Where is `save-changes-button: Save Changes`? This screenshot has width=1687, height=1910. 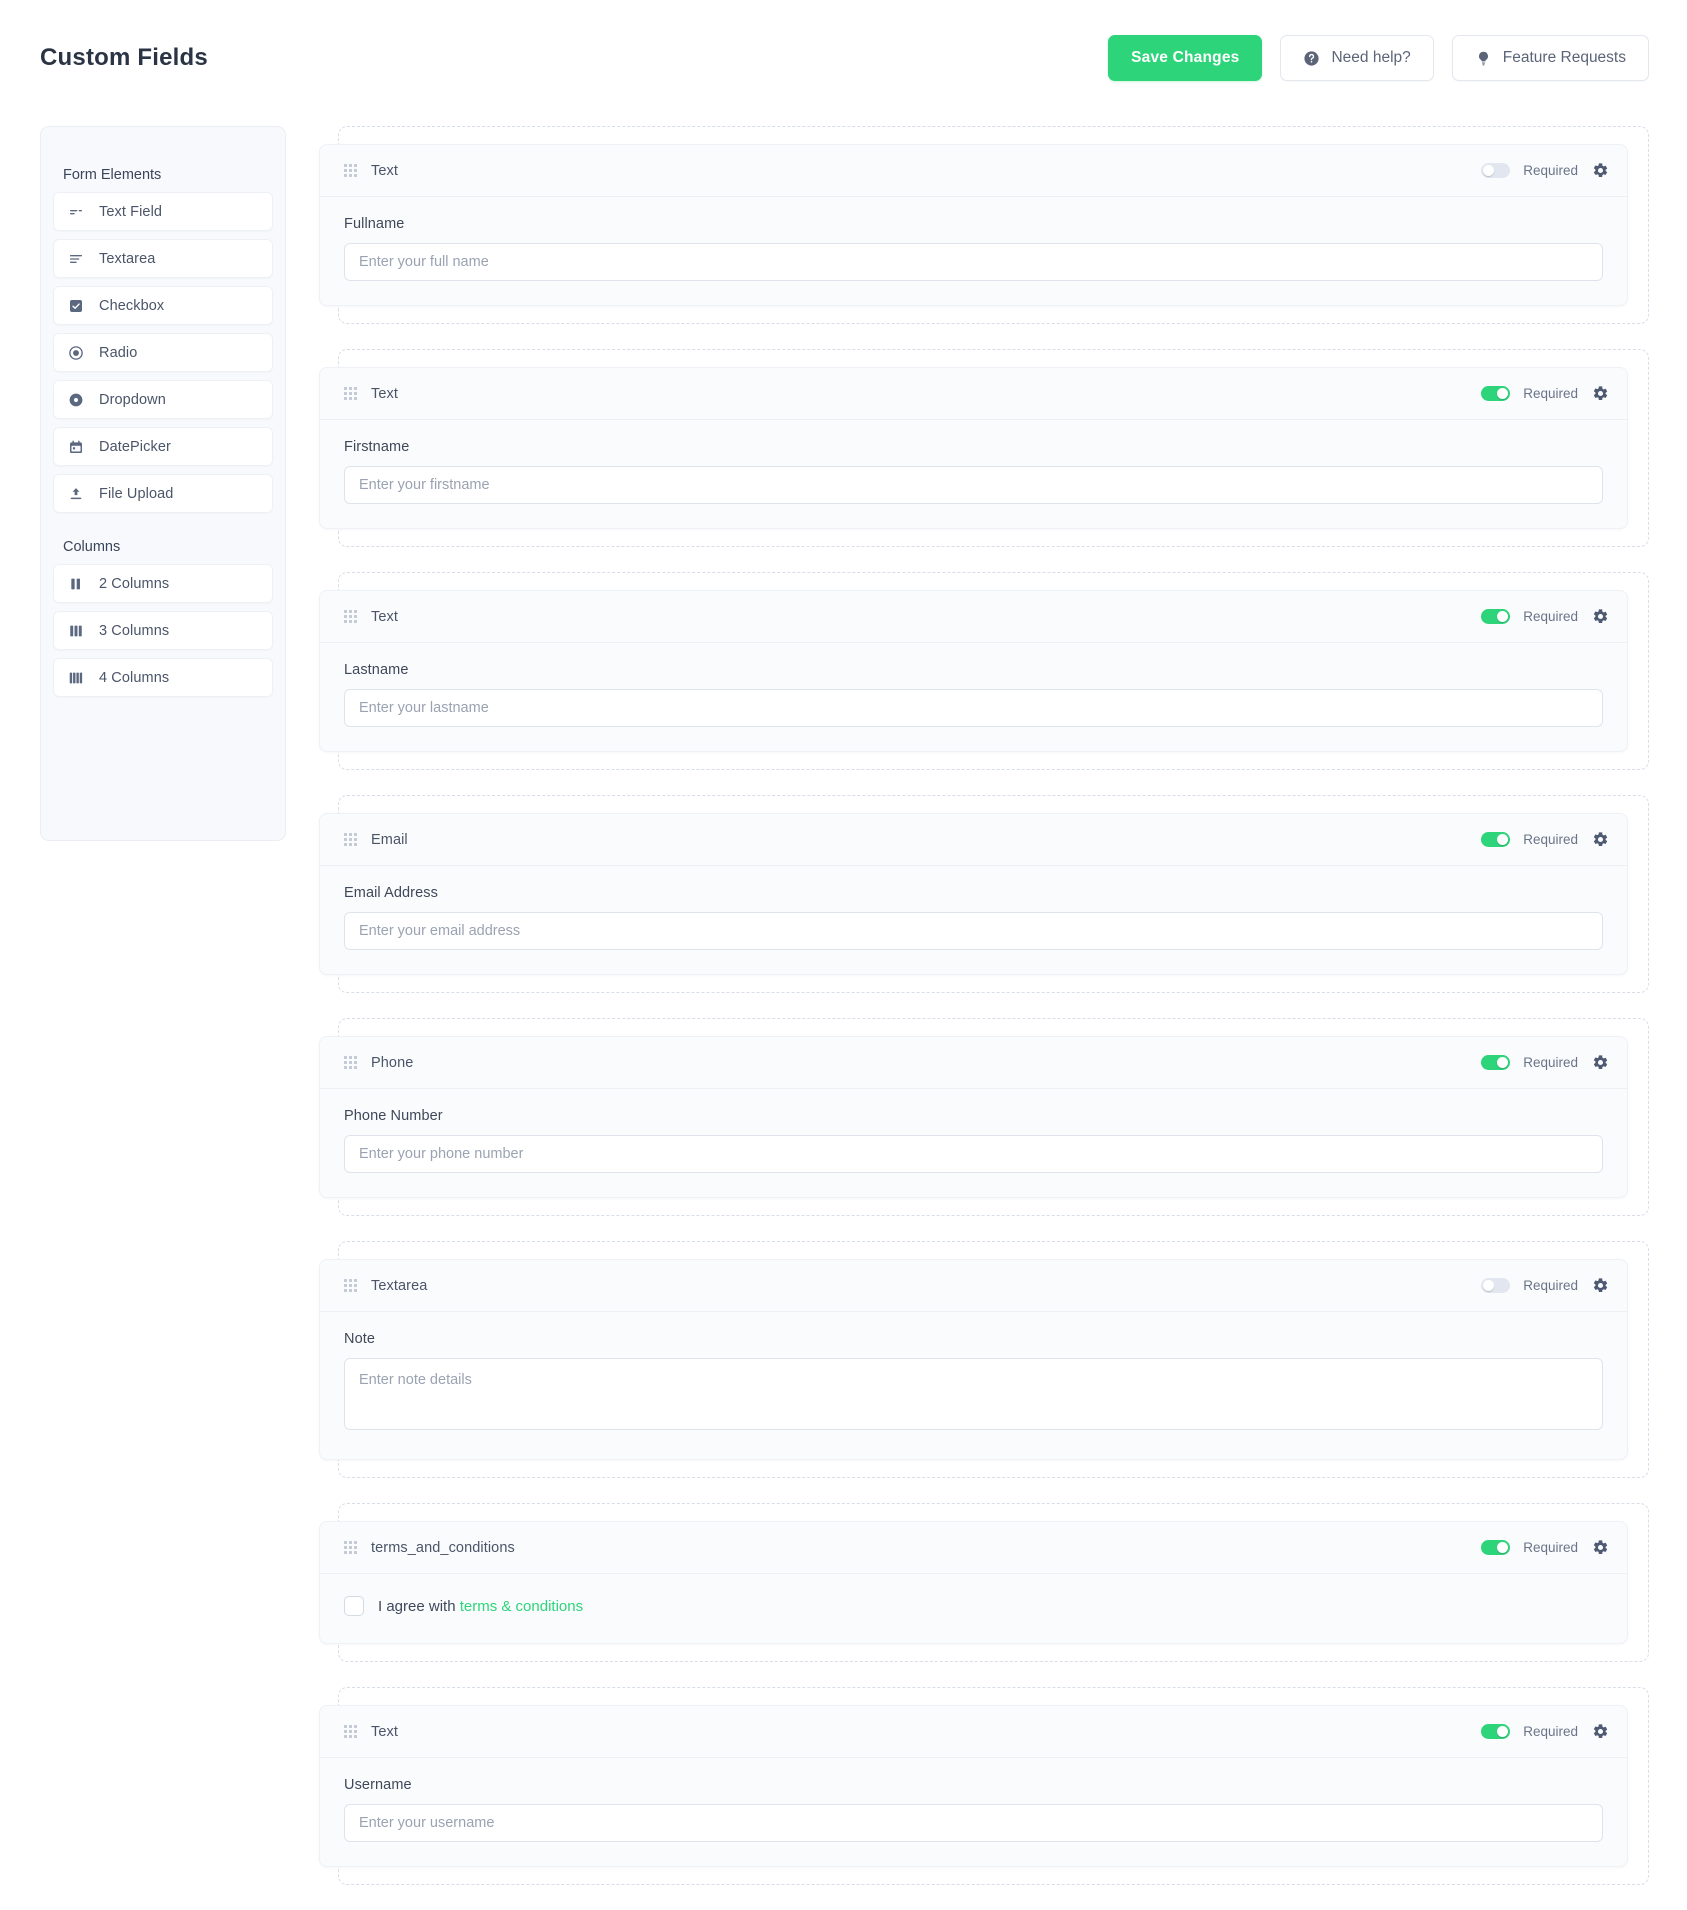
save-changes-button: Save Changes is located at coordinates (1185, 58).